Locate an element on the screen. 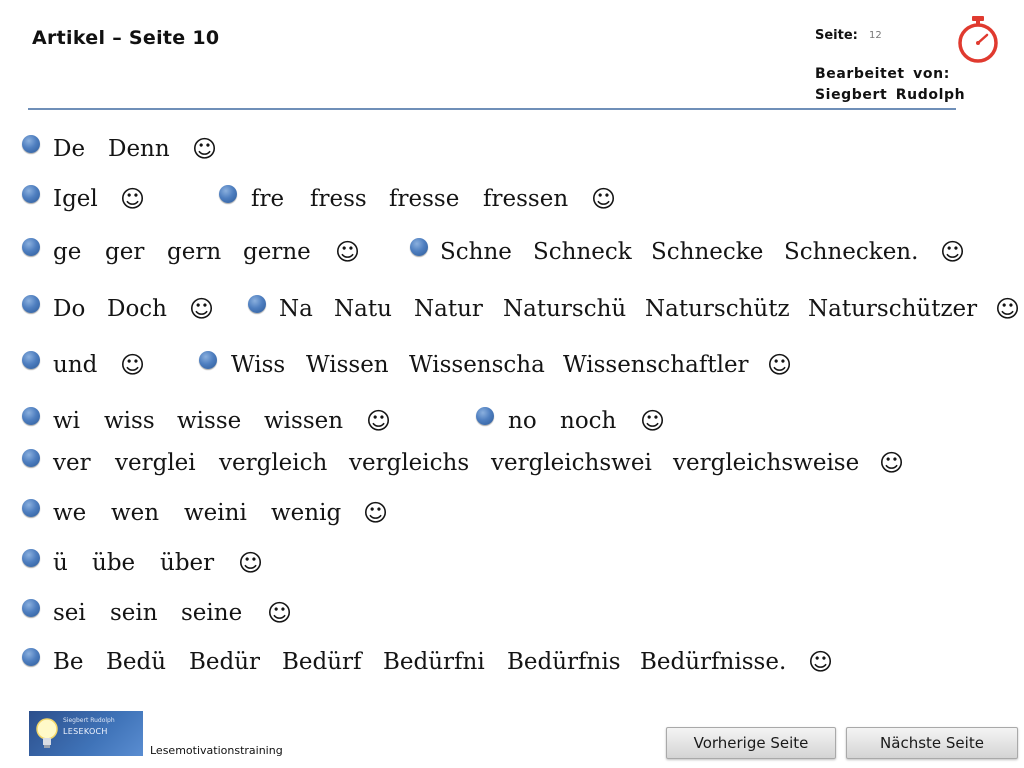 The height and width of the screenshot is (768, 1024). reading-word: Naturschützer is located at coordinates (893, 309).